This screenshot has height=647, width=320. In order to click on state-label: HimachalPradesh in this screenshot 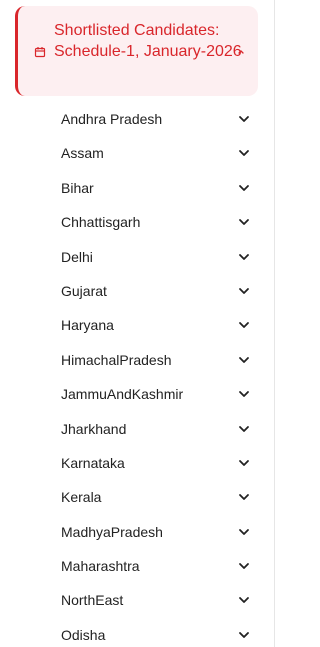, I will do `click(116, 359)`.